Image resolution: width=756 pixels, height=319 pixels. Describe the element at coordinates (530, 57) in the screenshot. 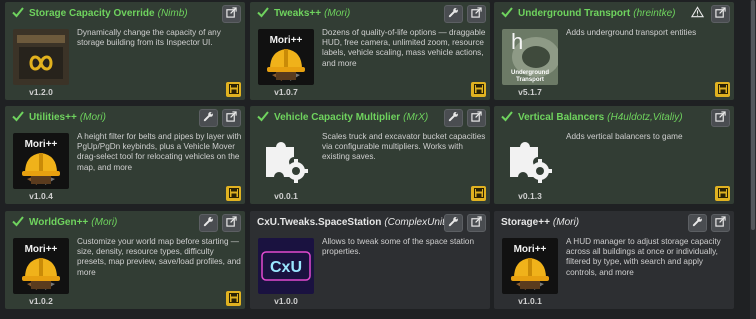

I see `mod-thumbnail: h Underground Transport` at that location.